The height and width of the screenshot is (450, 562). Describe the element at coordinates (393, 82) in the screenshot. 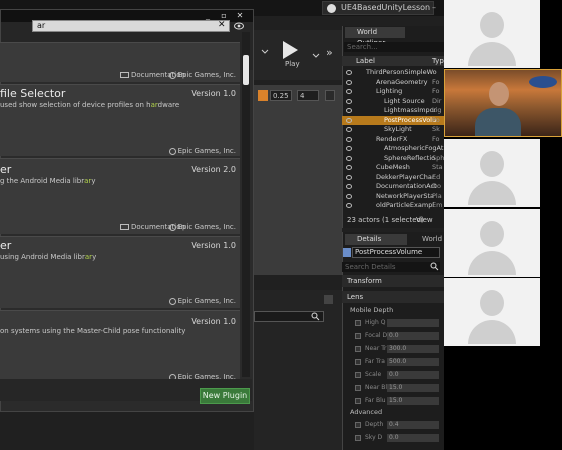

I see `outliner-row: ArenaGeometry Fo` at that location.